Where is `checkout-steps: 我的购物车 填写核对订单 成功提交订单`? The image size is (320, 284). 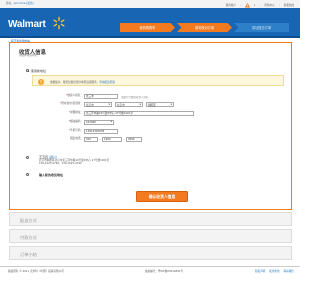
checkout-steps: 我的购物车 填写核对订单 成功提交订单 is located at coordinates (205, 27).